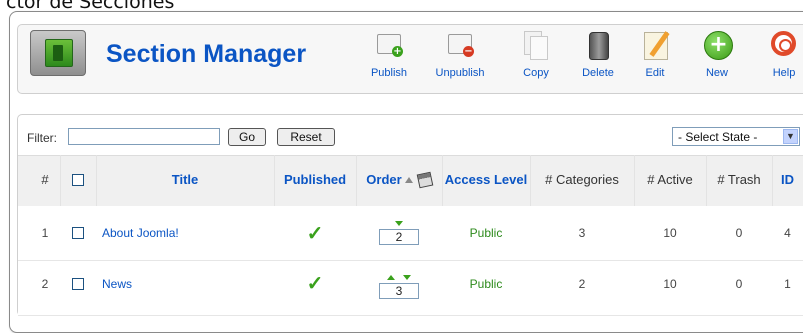 The height and width of the screenshot is (333, 803). I want to click on col-id: ID, so click(787, 180).